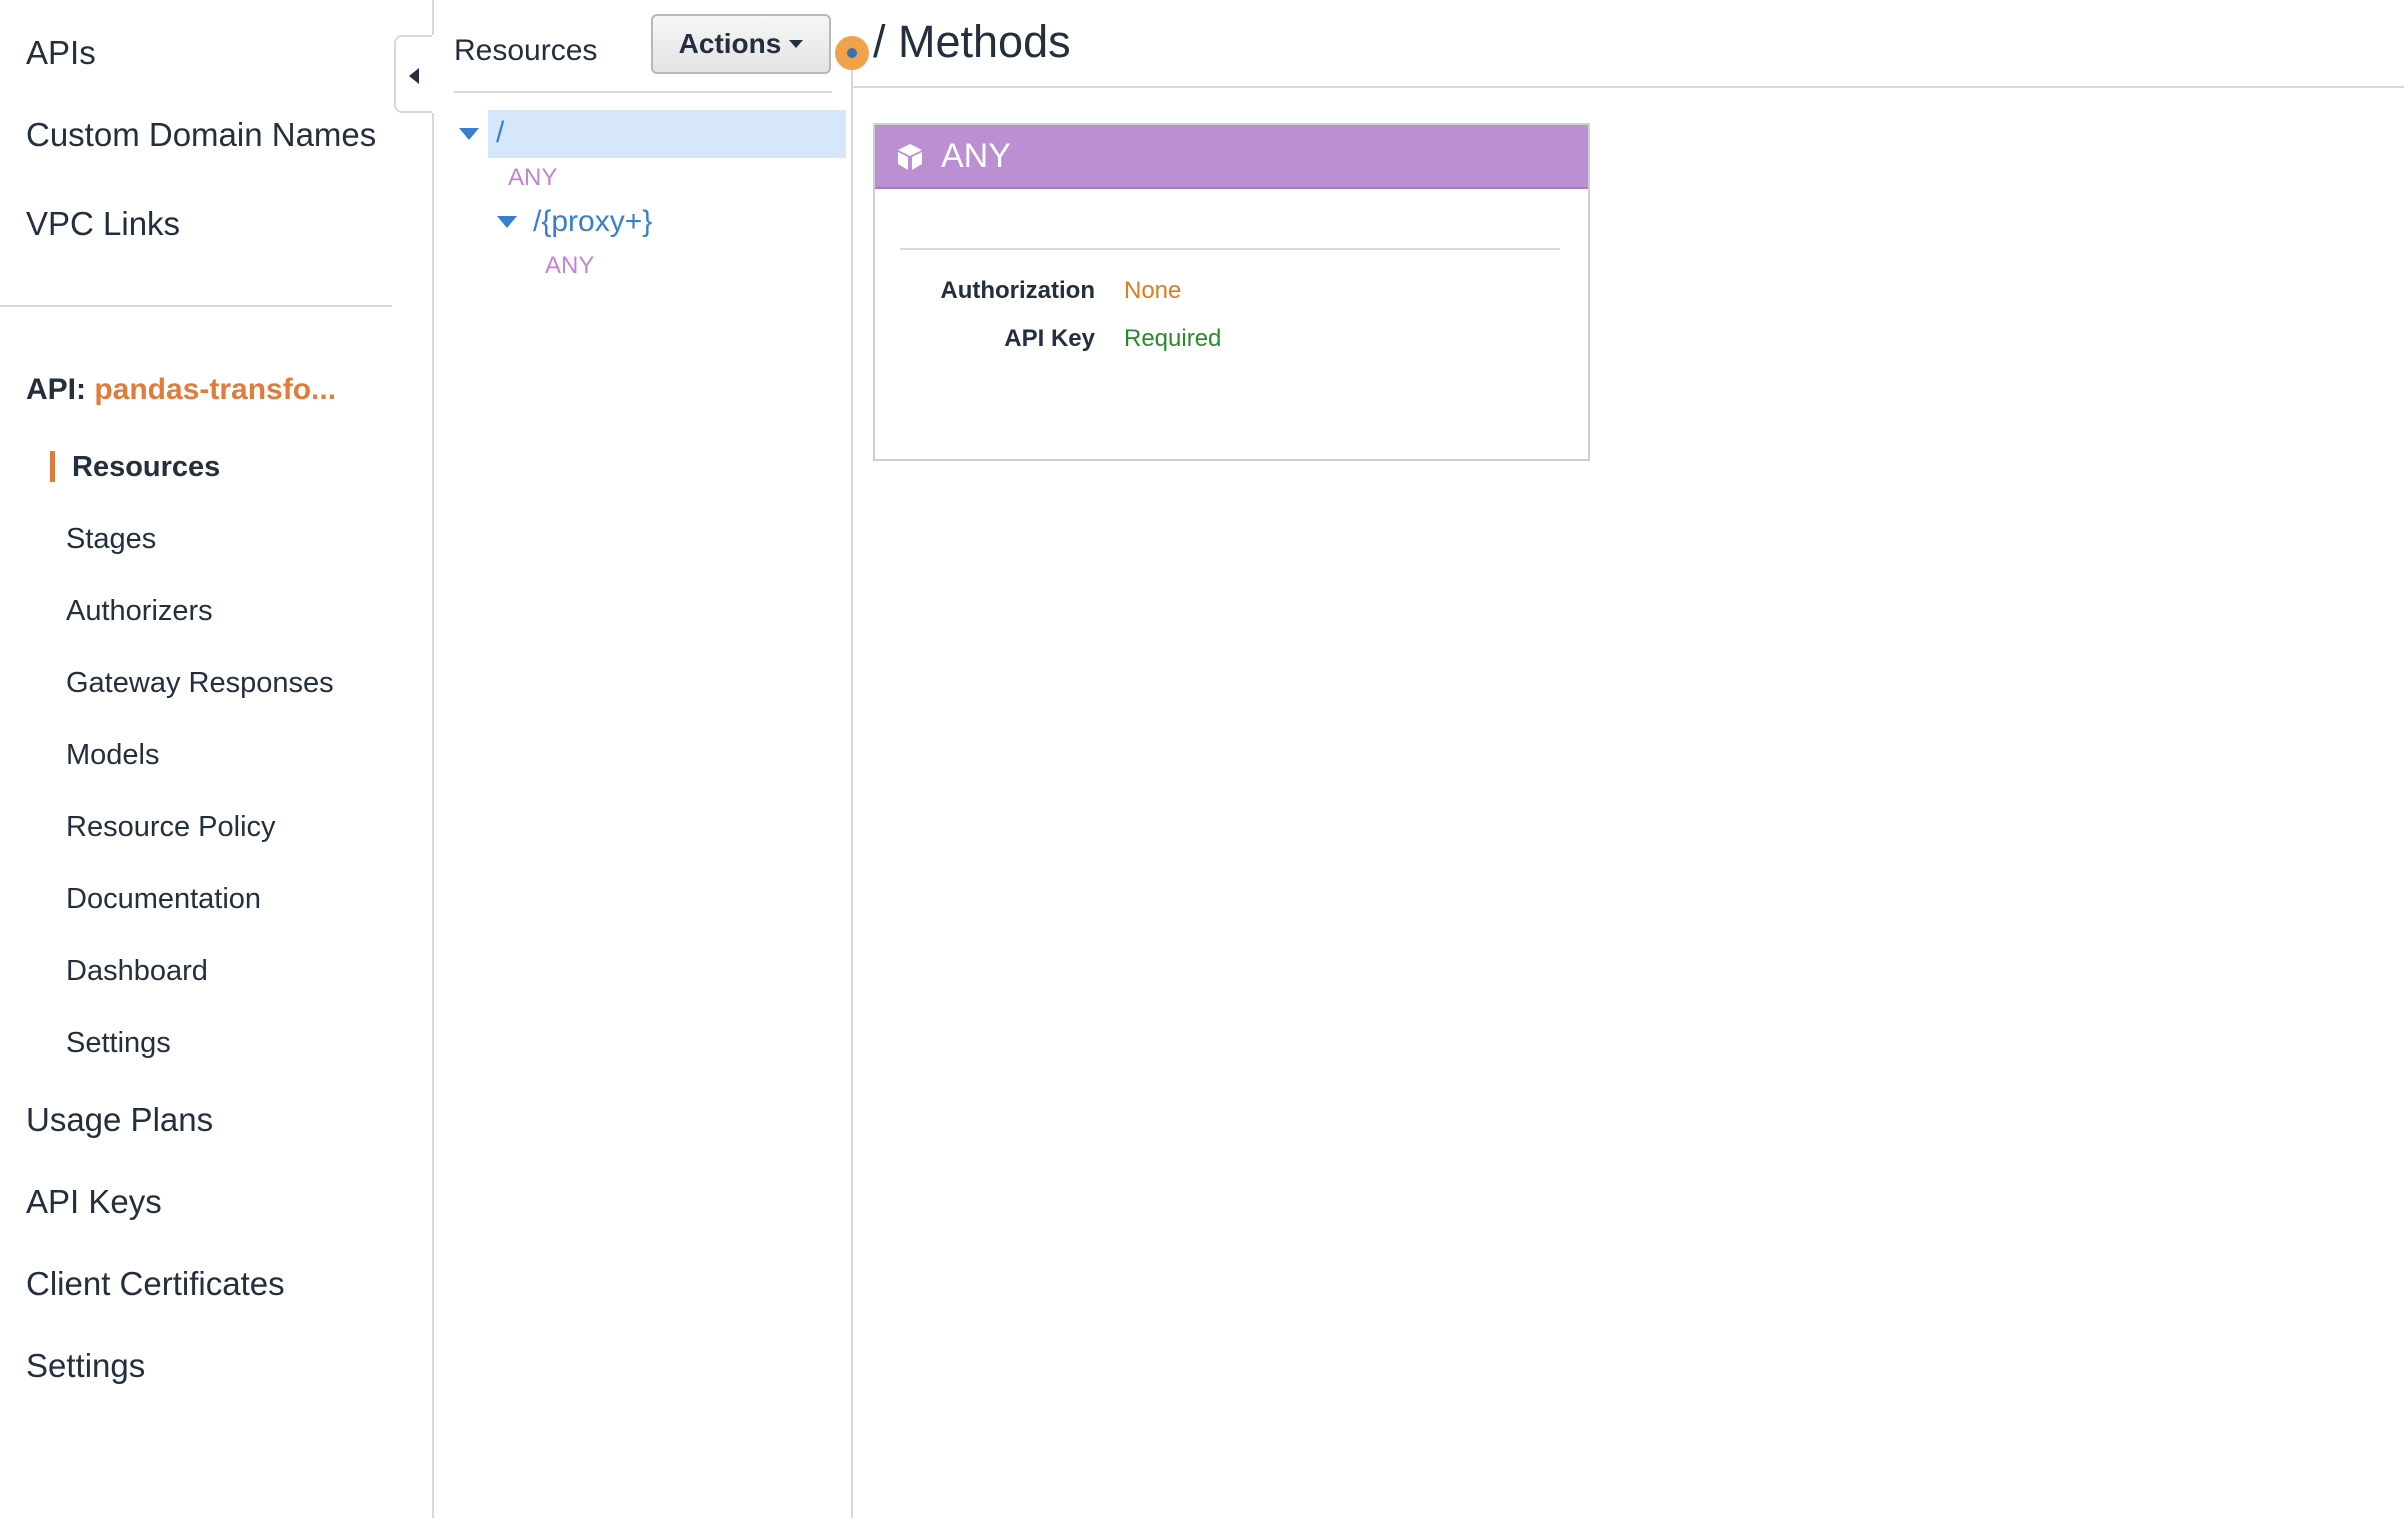  Describe the element at coordinates (730, 43) in the screenshot. I see `actions-label: Actions` at that location.